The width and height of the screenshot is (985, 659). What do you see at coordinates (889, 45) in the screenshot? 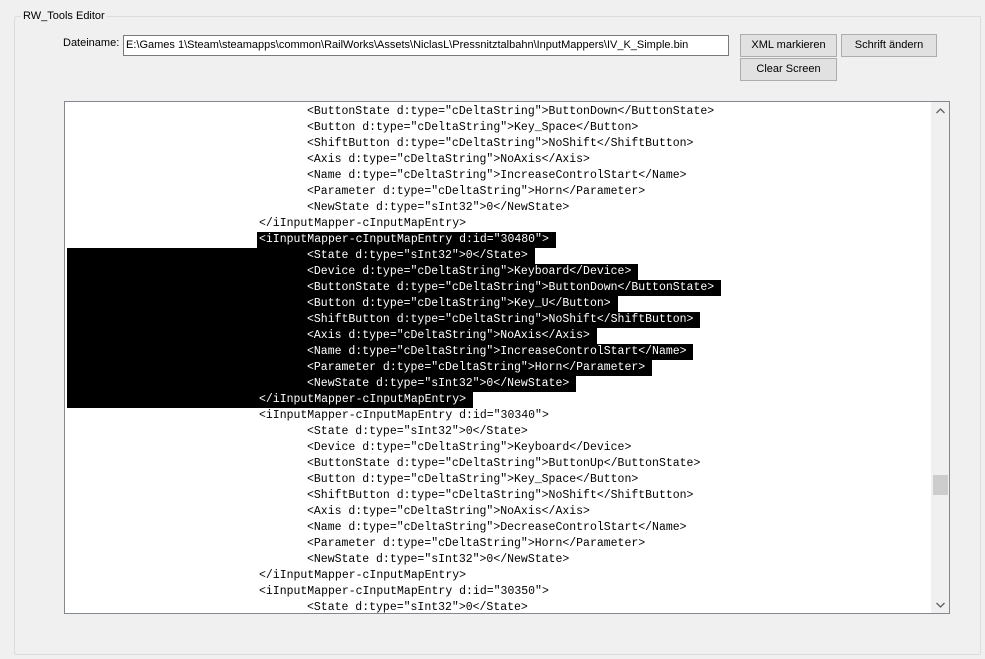
I see `change-font-button: Schrift ändern` at bounding box center [889, 45].